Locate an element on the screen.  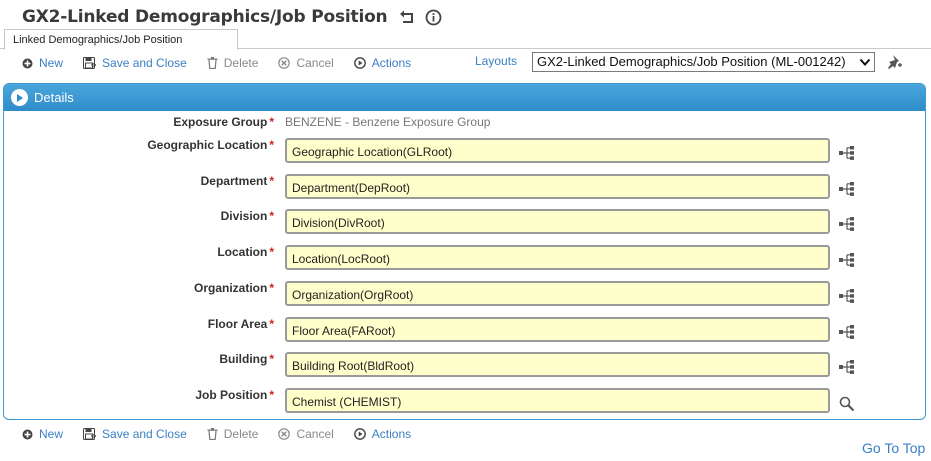
tab-linked-demographics: Linked Demographics/Job Position is located at coordinates (121, 39).